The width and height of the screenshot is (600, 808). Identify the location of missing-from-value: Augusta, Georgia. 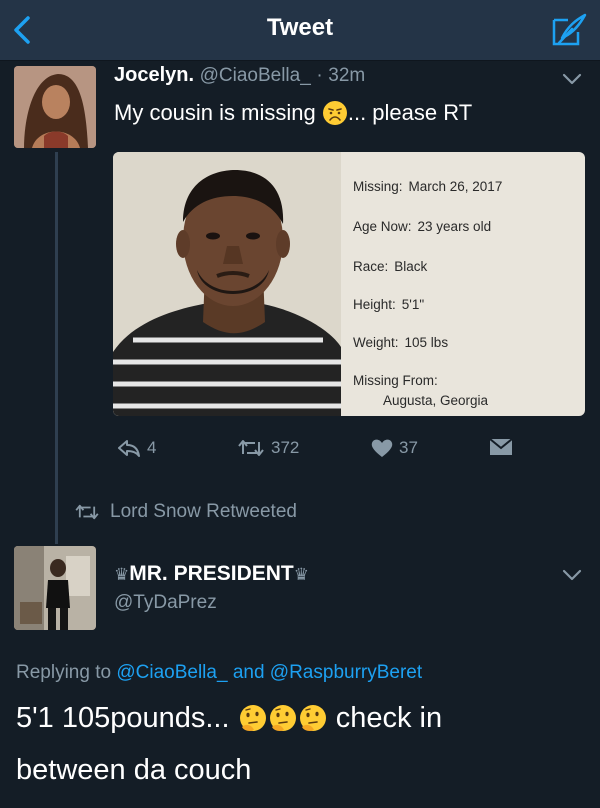
(436, 400).